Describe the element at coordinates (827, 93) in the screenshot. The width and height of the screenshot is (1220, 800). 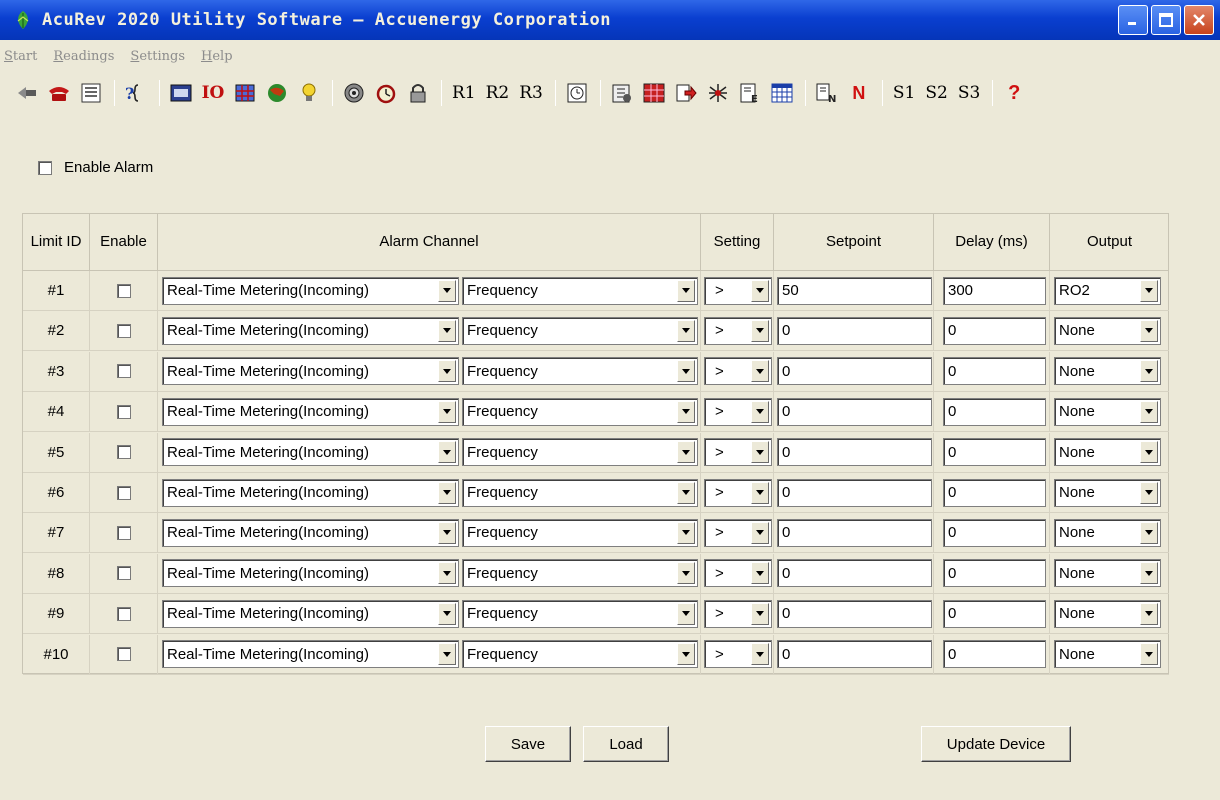
I see `en-icon: N` at that location.